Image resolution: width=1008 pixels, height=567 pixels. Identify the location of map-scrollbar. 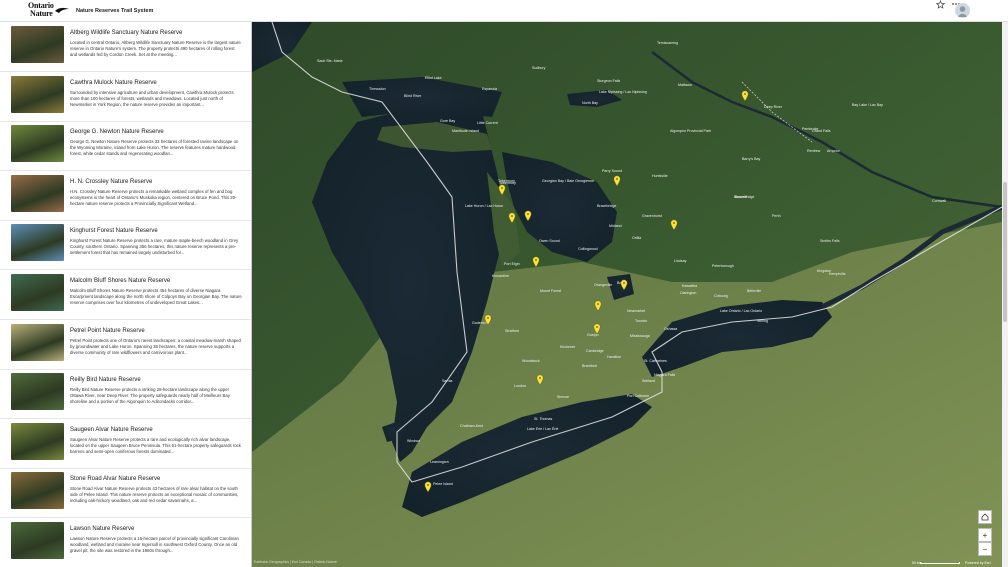
(1005, 294).